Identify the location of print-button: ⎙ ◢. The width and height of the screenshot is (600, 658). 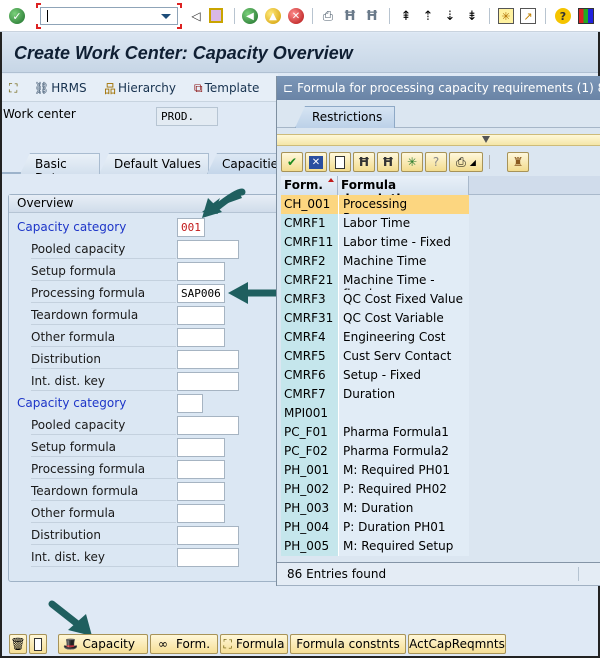
(466, 162).